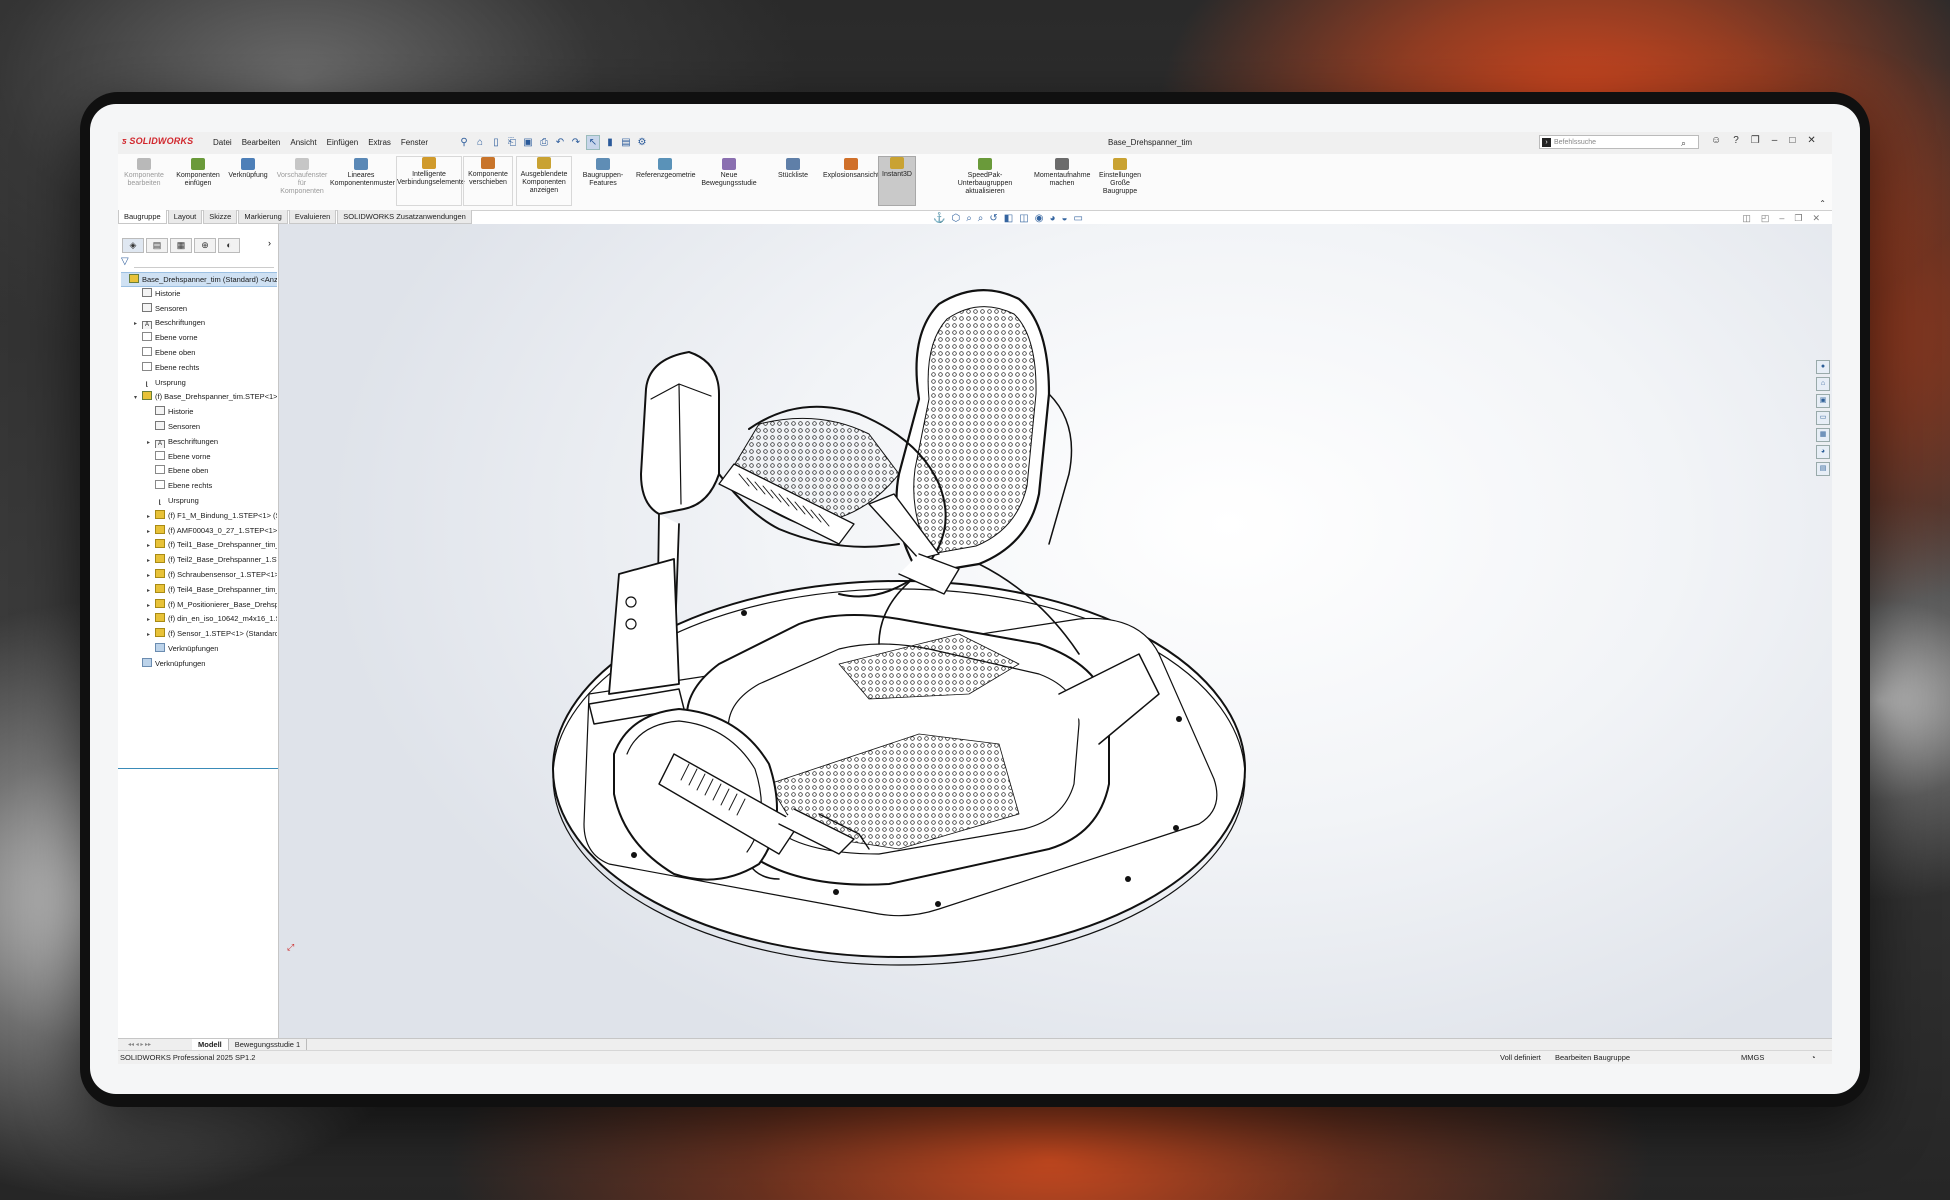 The image size is (1950, 1200). Describe the element at coordinates (544, 181) in the screenshot. I see `ribbon-button-7: Ausgeblendete Komponenten anzeigen` at that location.